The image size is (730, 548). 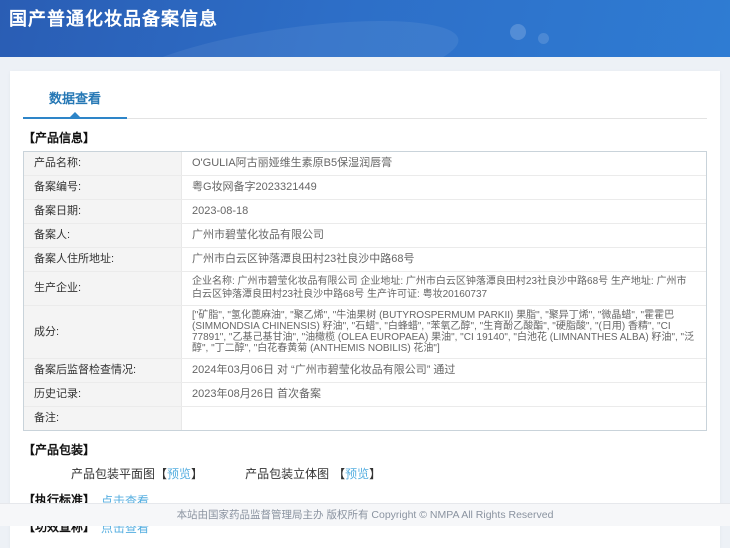 What do you see at coordinates (444, 418) in the screenshot?
I see `row-value` at bounding box center [444, 418].